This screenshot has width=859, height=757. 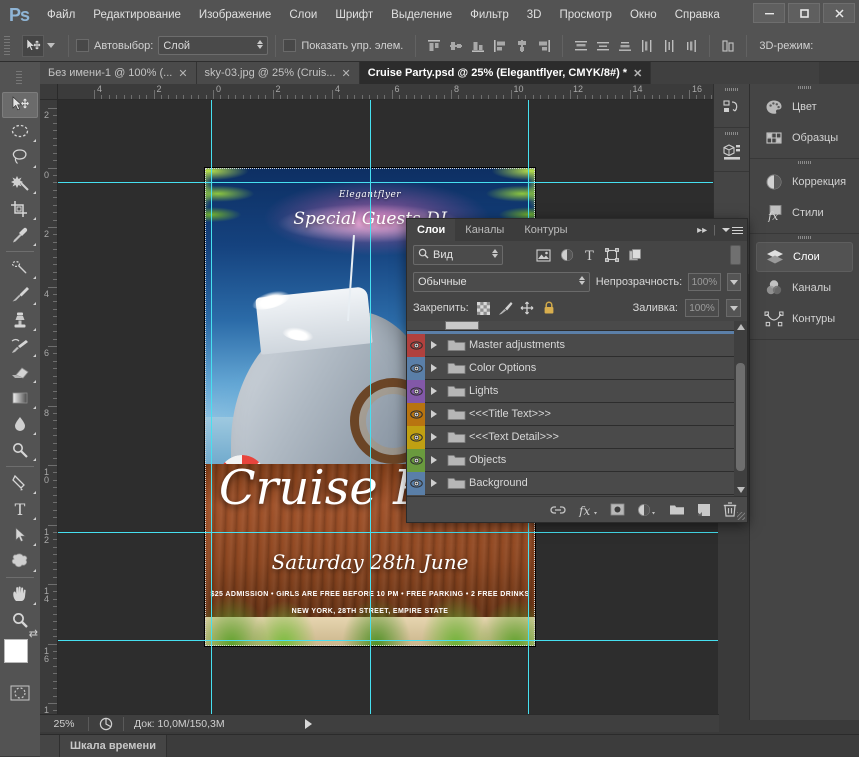 I want to click on fill-input: 100%, so click(x=702, y=308).